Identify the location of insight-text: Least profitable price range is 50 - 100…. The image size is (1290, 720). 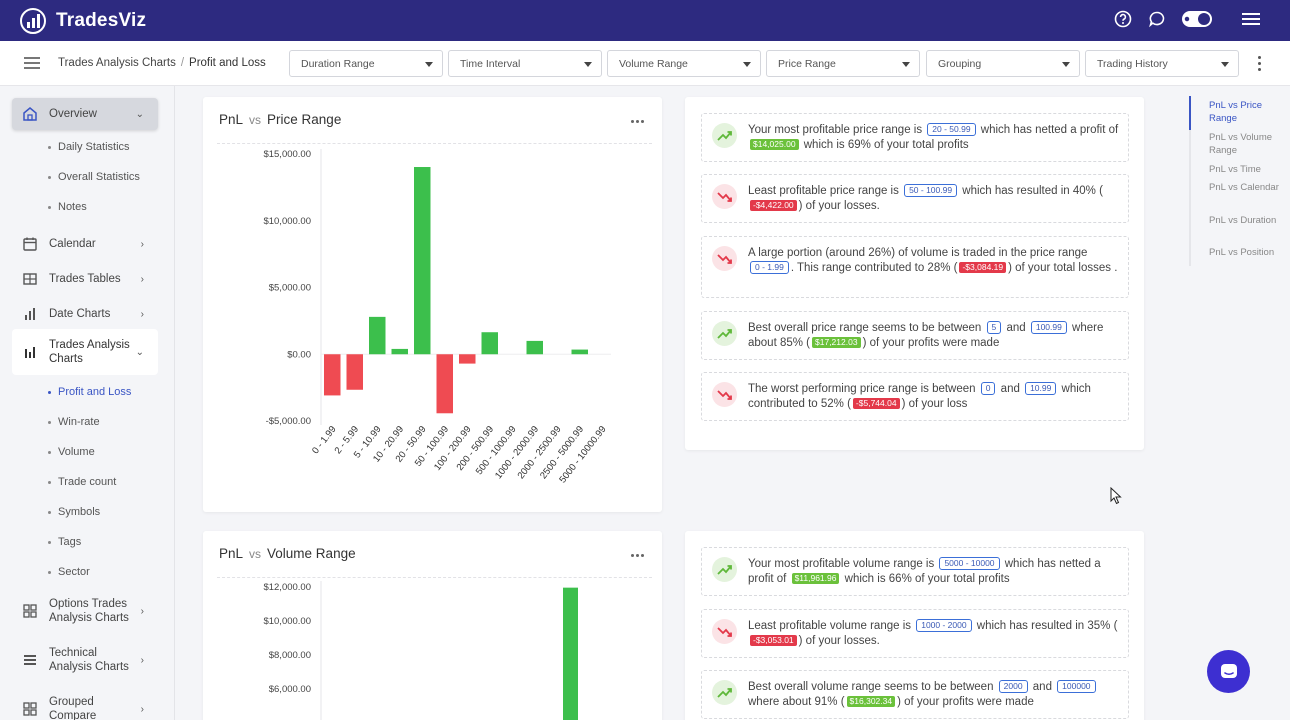
(925, 198).